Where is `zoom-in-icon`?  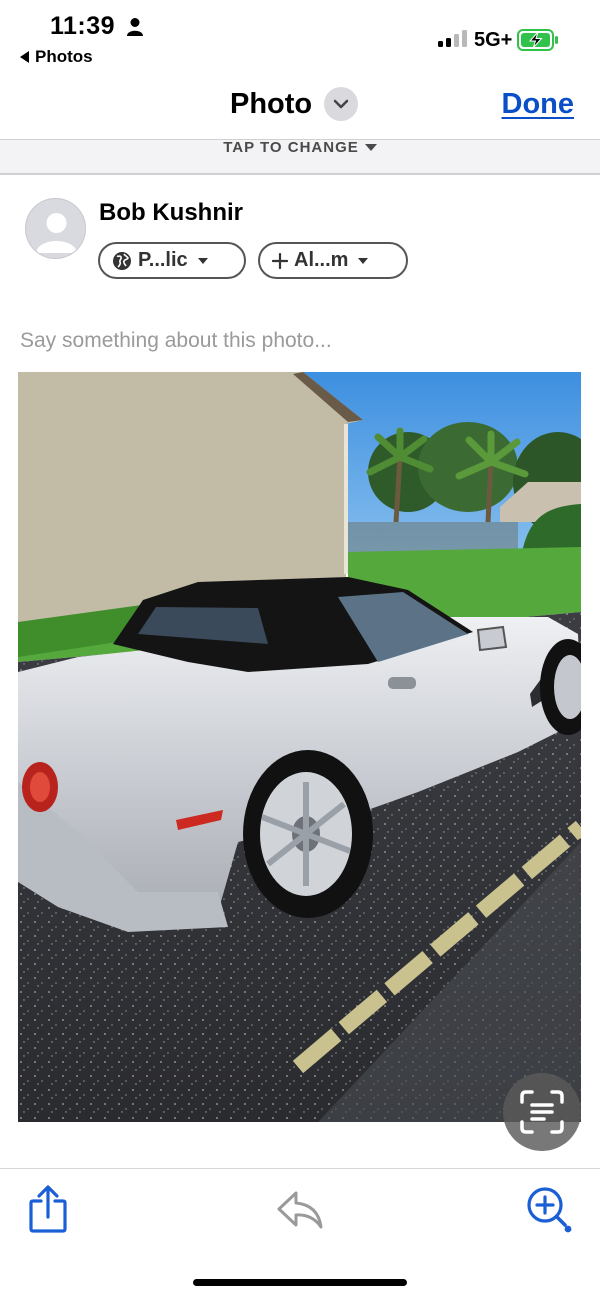
zoom-in-icon is located at coordinates (549, 1209).